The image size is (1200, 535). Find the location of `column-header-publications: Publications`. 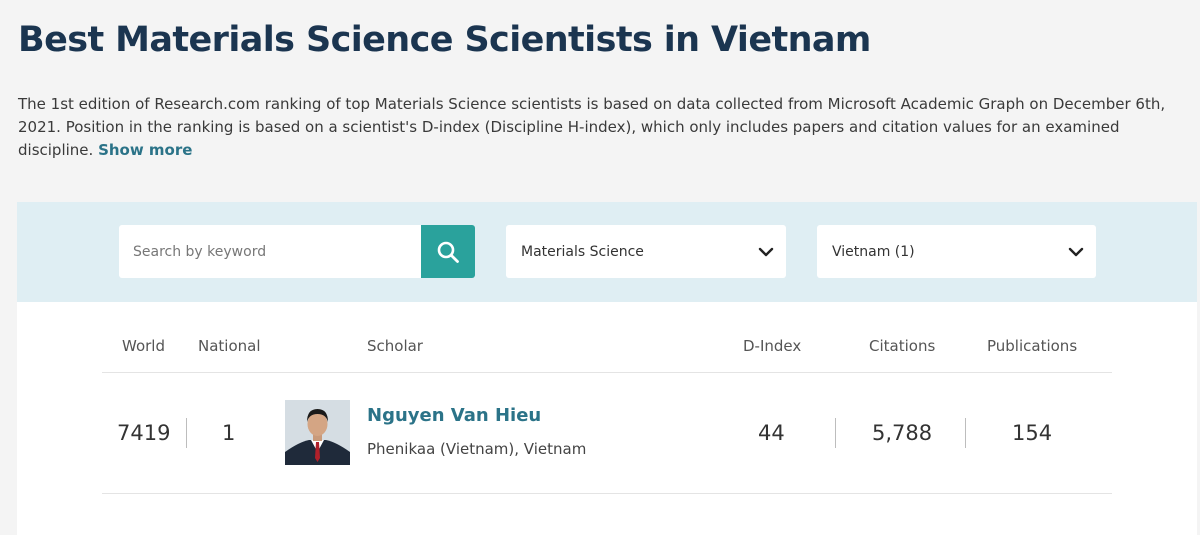

column-header-publications: Publications is located at coordinates (1032, 346).